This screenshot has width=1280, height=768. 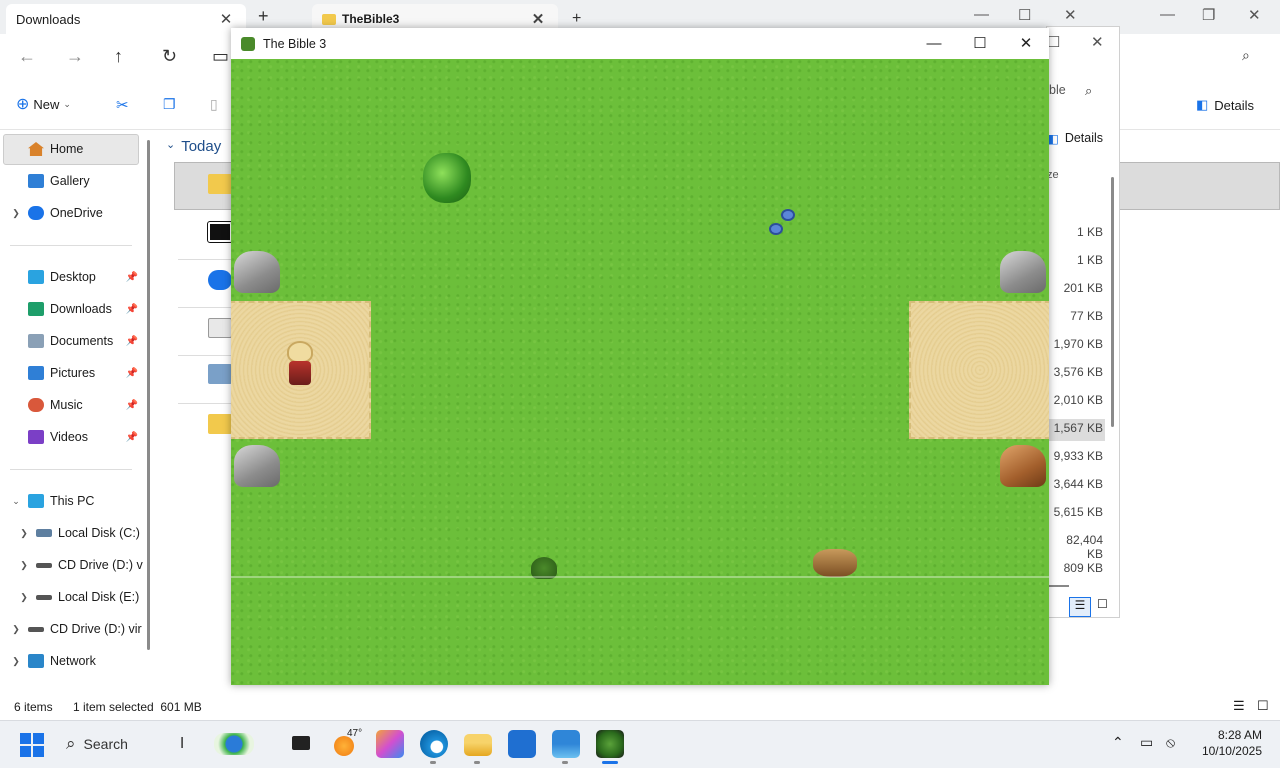 What do you see at coordinates (346, 743) in the screenshot?
I see `taskbar-weather: 47°` at bounding box center [346, 743].